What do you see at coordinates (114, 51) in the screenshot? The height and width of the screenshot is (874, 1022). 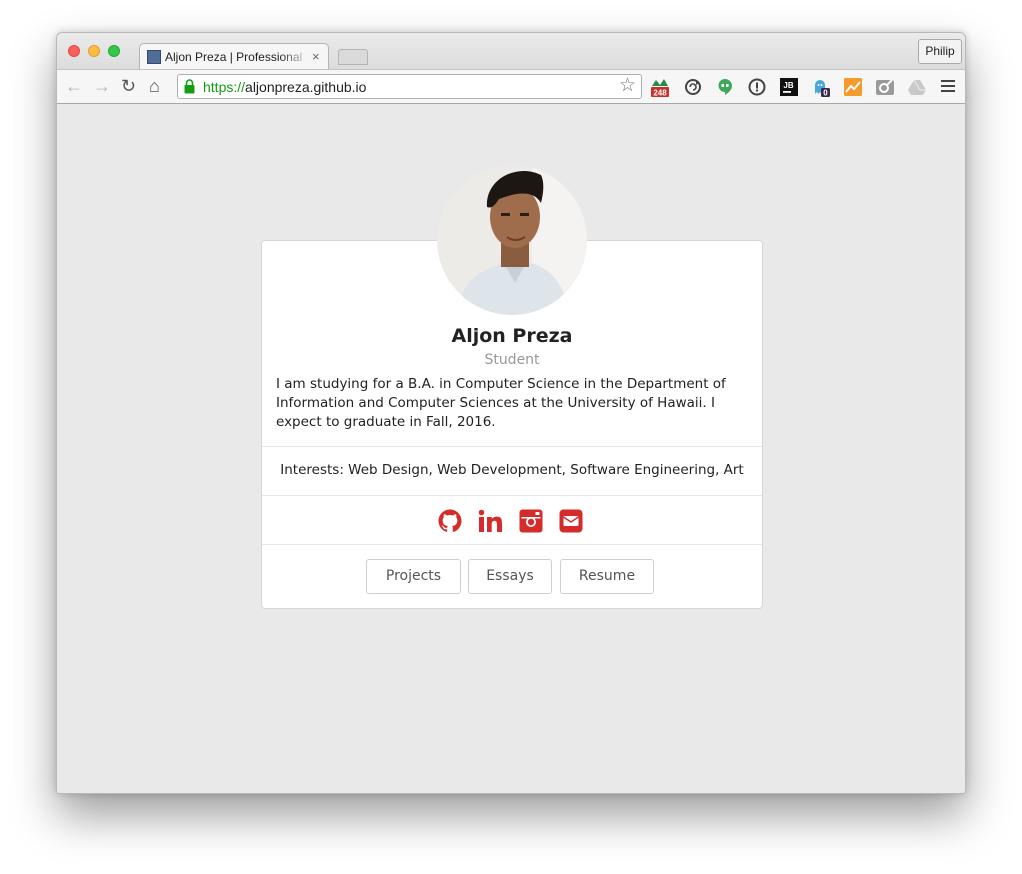 I see `zoom-window-button` at bounding box center [114, 51].